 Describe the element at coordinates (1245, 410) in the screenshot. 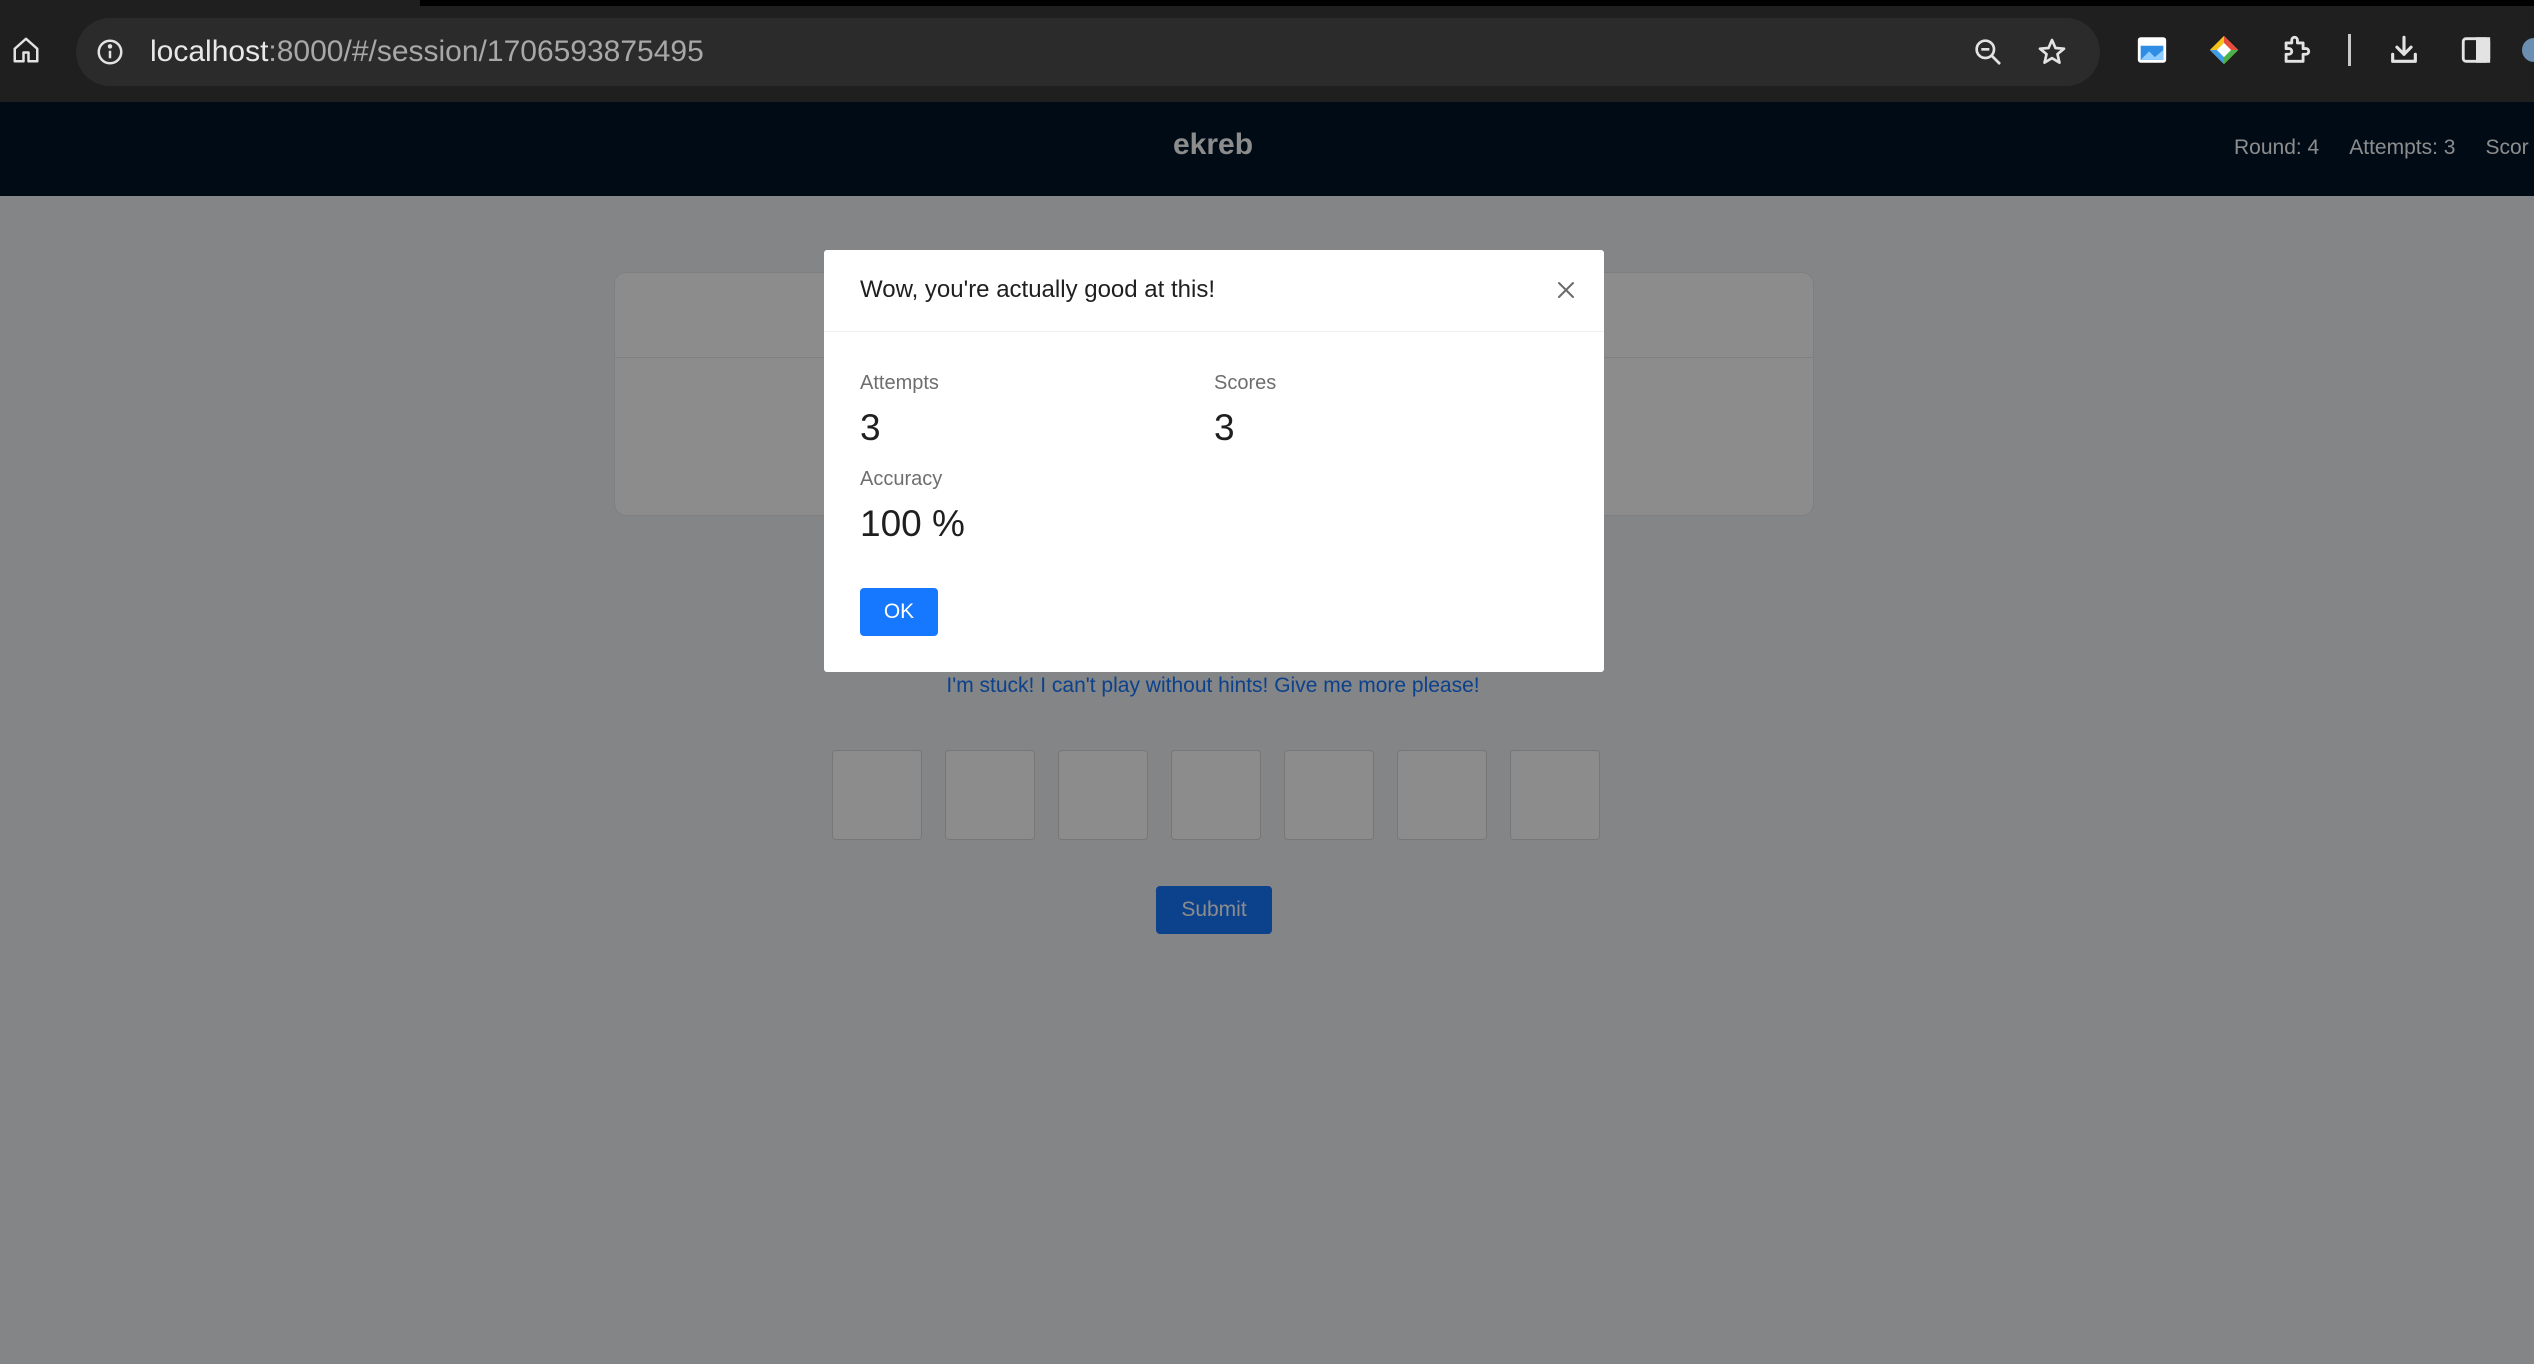

I see `scores-statistic: Scores 3` at that location.